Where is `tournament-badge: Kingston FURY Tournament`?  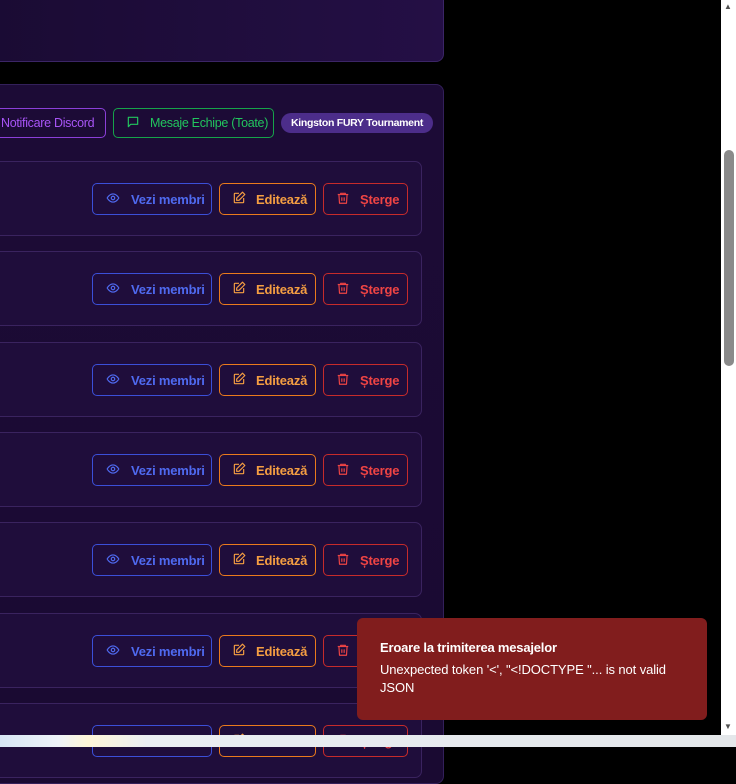 tournament-badge: Kingston FURY Tournament is located at coordinates (357, 123).